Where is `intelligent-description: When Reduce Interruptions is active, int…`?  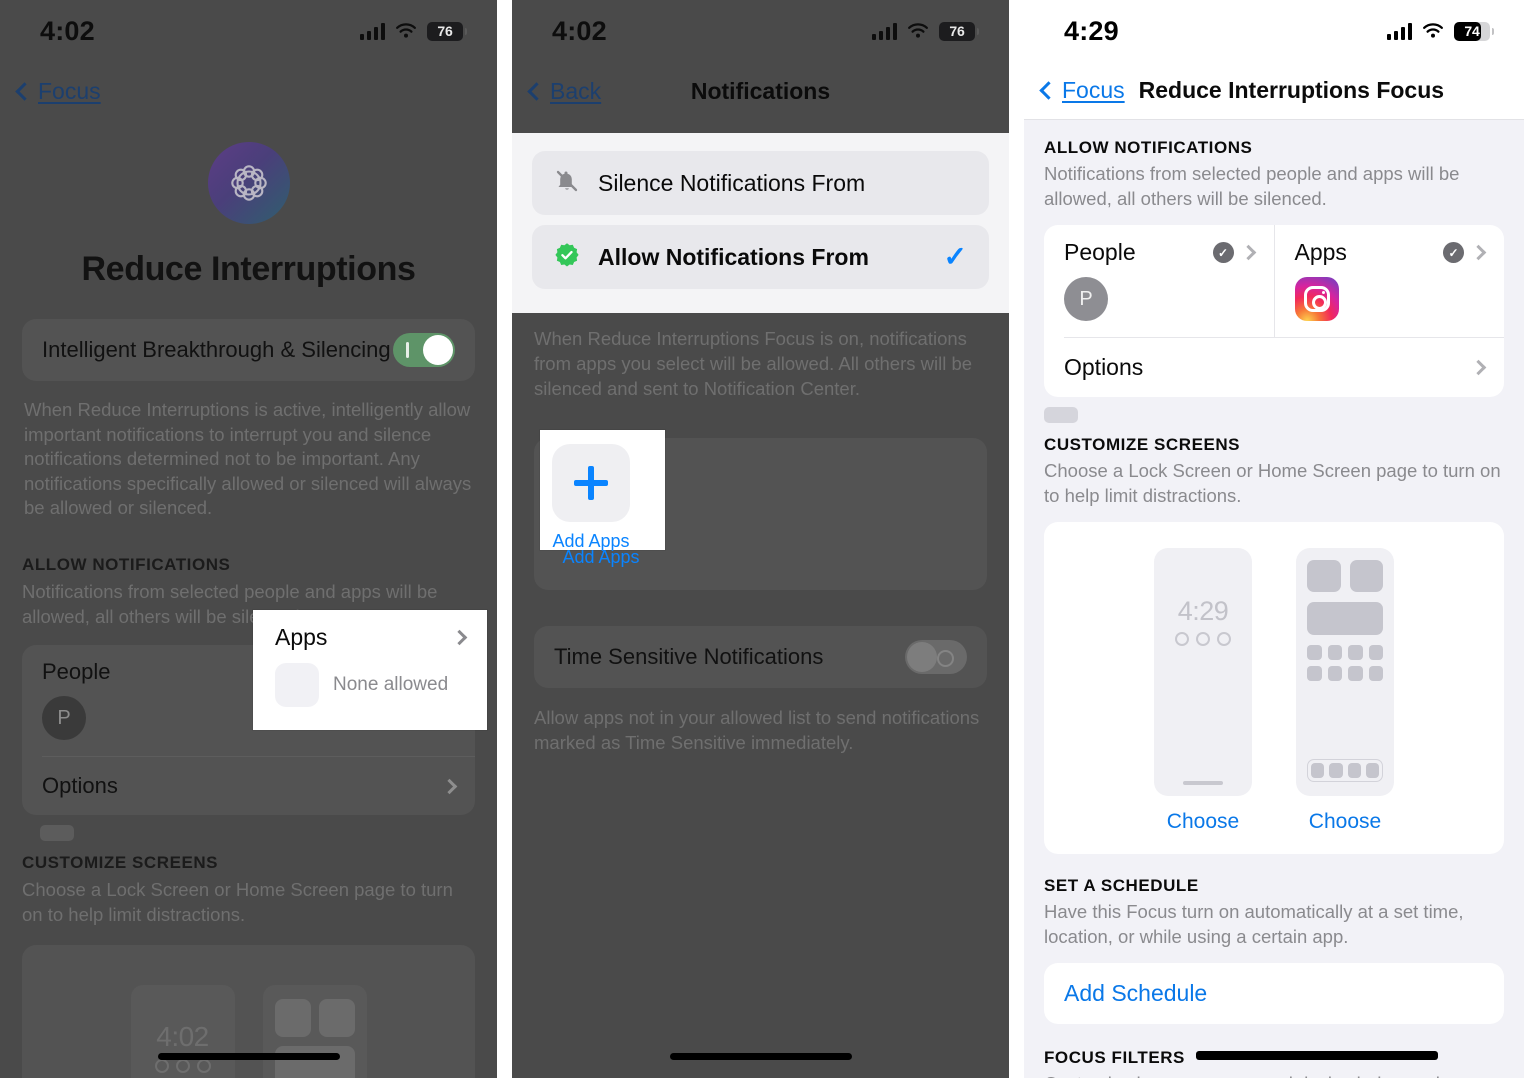 intelligent-description: When Reduce Interruptions is active, int… is located at coordinates (248, 459).